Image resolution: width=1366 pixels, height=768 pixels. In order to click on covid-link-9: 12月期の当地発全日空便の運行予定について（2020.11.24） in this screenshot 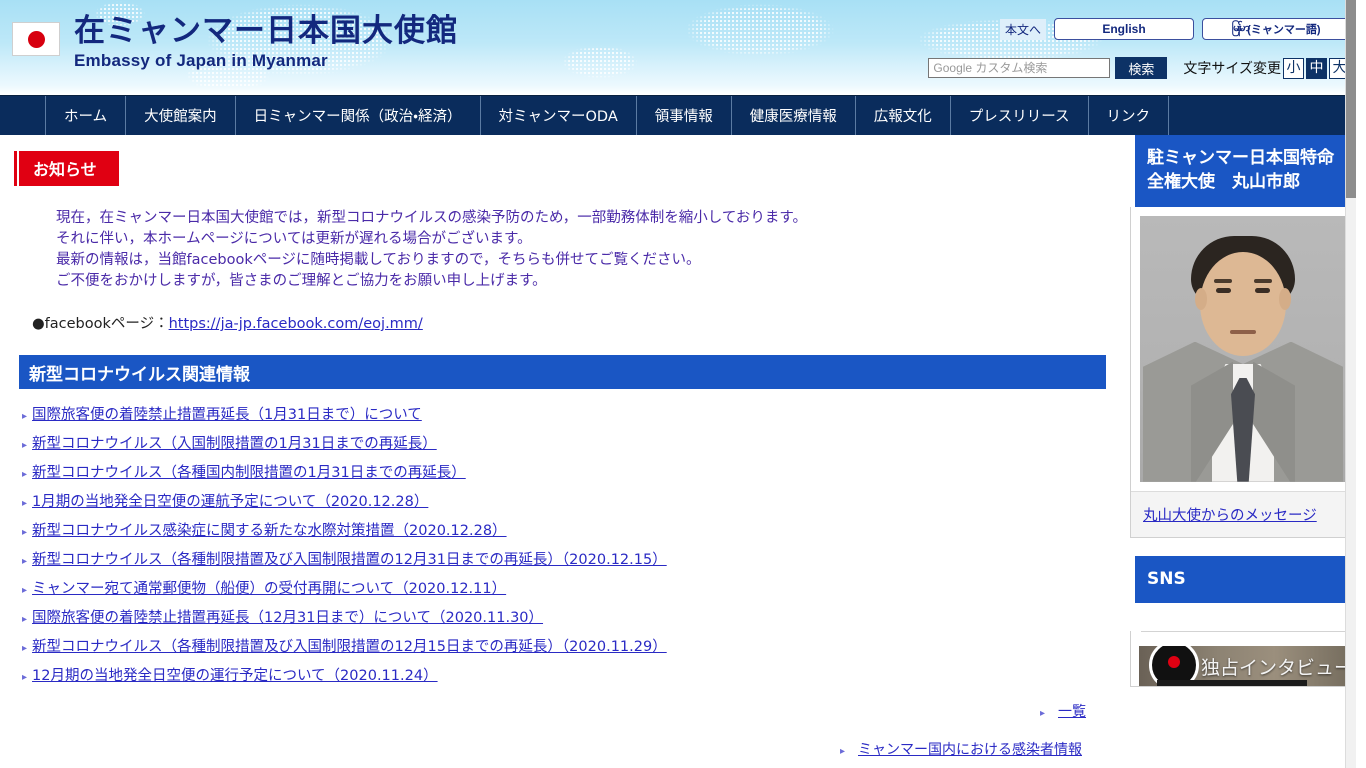, I will do `click(235, 674)`.